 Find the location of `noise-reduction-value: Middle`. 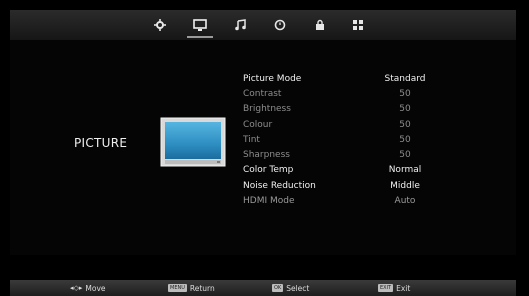

noise-reduction-value: Middle is located at coordinates (405, 185).